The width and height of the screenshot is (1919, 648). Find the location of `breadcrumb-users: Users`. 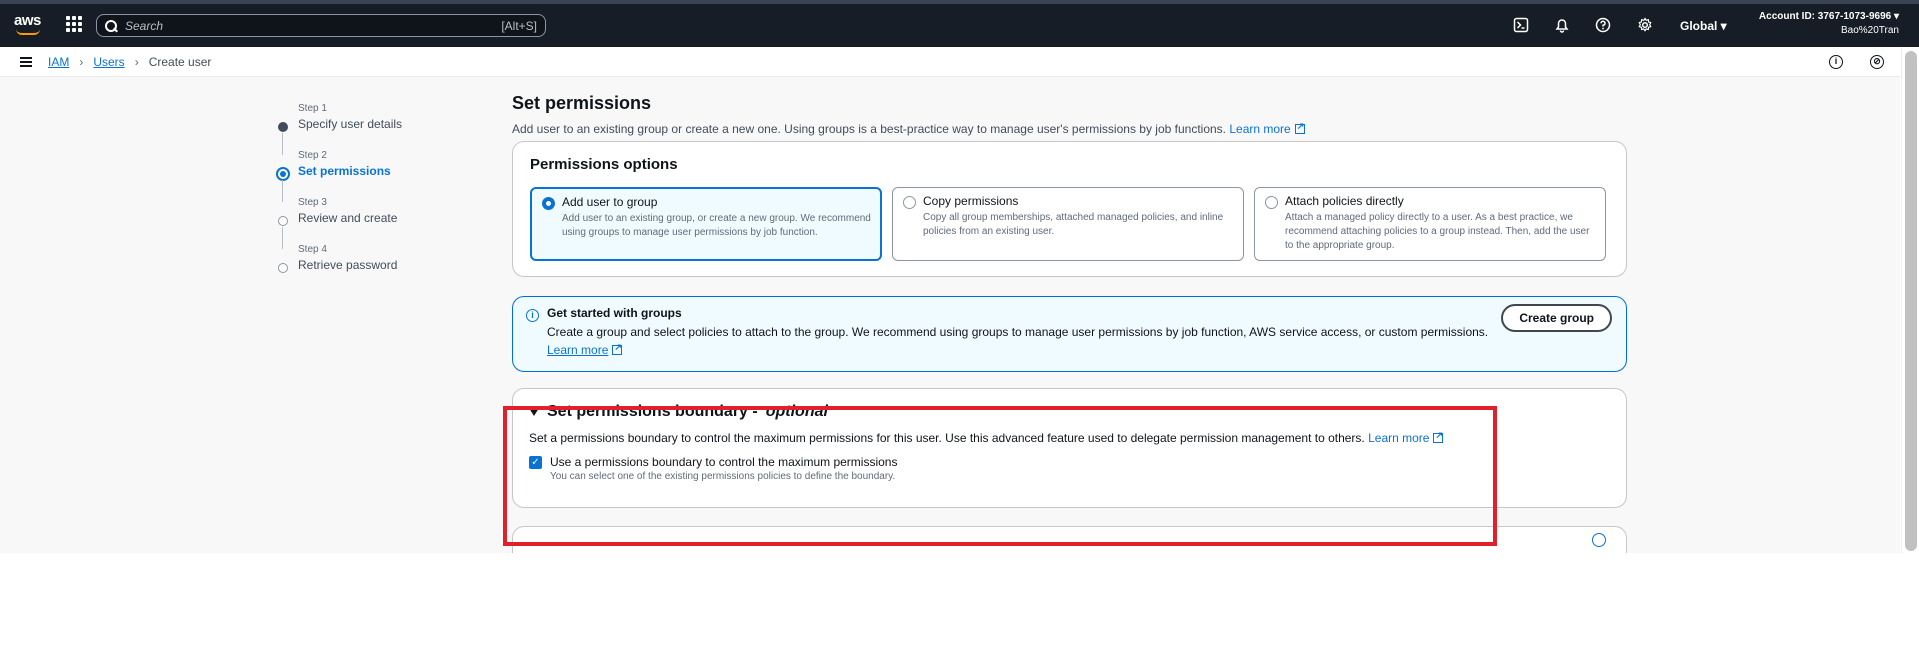

breadcrumb-users: Users is located at coordinates (108, 62).